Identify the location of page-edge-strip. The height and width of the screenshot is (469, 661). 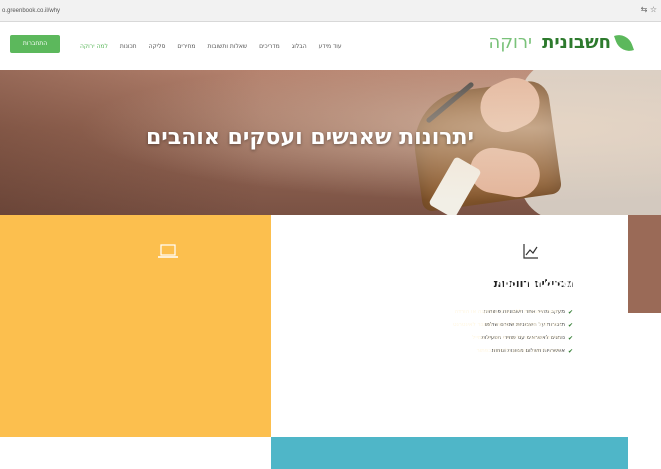
(644, 391).